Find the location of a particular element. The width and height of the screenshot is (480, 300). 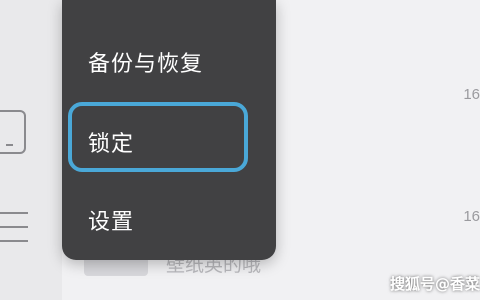

menu-item-backup-restore: 备份与恢复 is located at coordinates (145, 62).